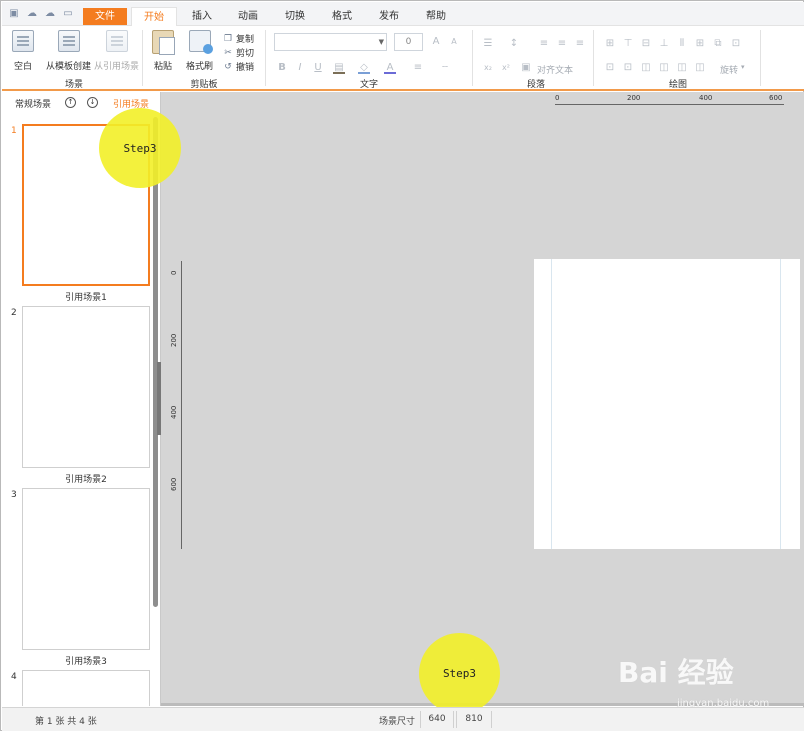 This screenshot has height=731, width=804. What do you see at coordinates (526, 68) in the screenshot?
I see `align-text-icon: ▣` at bounding box center [526, 68].